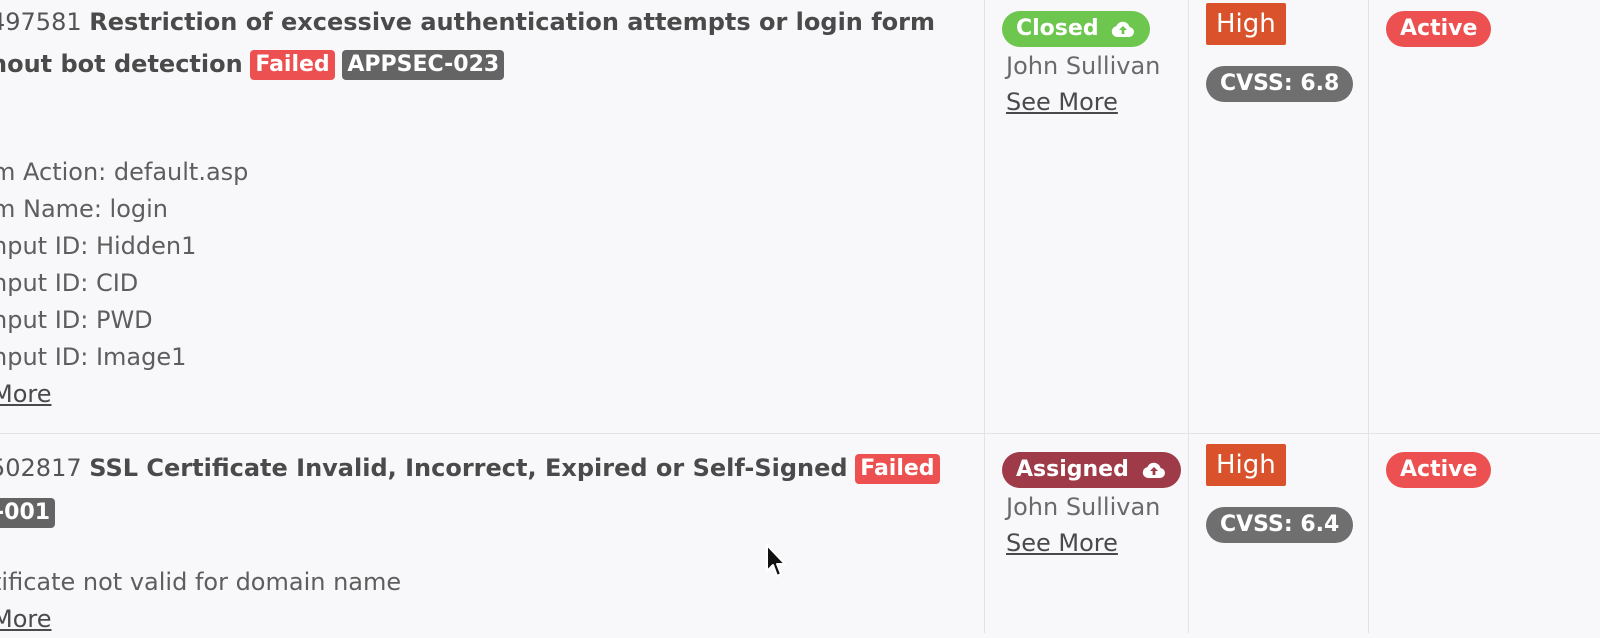  What do you see at coordinates (1280, 84) in the screenshot?
I see `cvss-badge: CVSS: 6.8` at bounding box center [1280, 84].